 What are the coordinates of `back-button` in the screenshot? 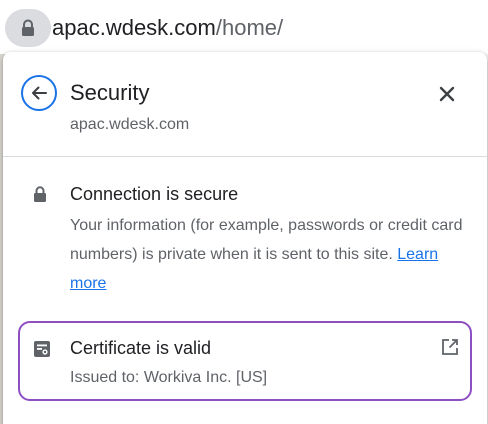 It's located at (39, 93).